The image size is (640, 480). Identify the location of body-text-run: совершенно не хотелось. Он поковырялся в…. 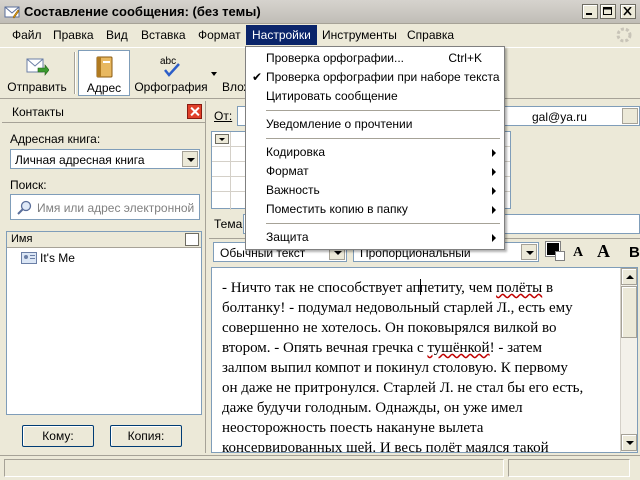
(389, 328).